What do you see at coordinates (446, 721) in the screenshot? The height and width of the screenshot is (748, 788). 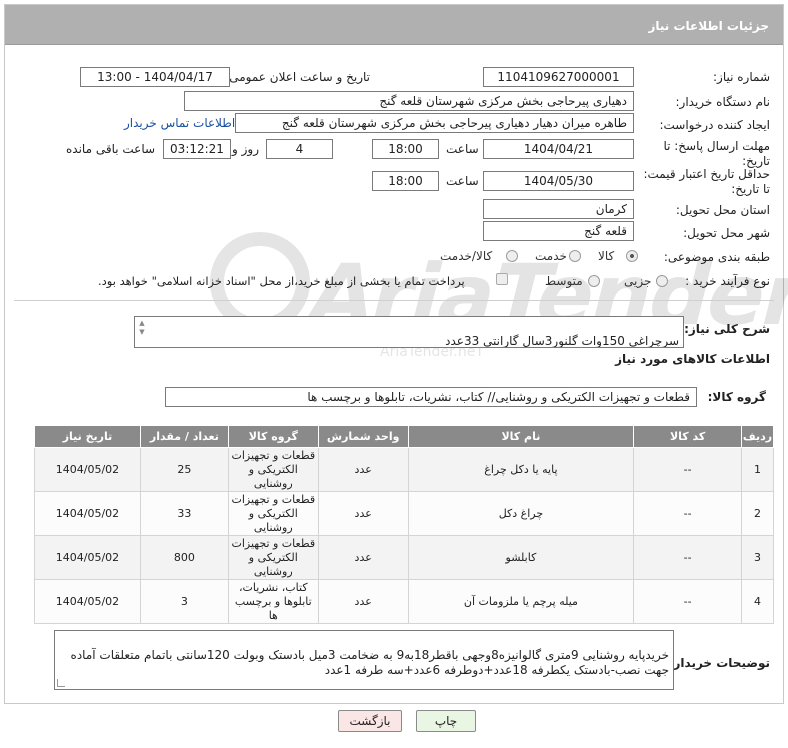 I see `print-button: چاپ` at bounding box center [446, 721].